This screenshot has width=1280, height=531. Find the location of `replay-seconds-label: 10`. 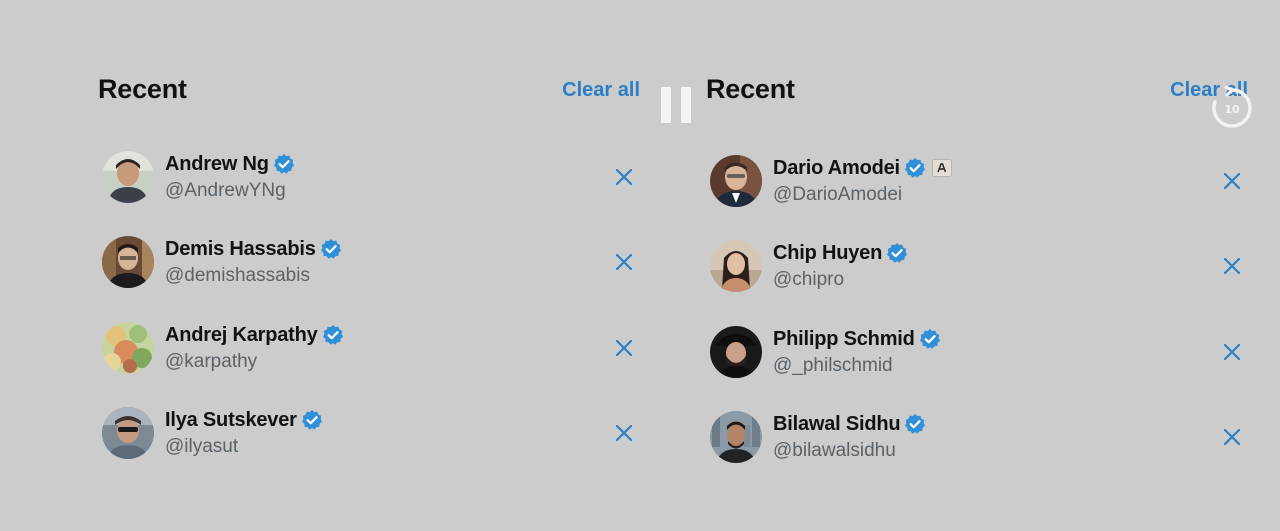

replay-seconds-label: 10 is located at coordinates (1232, 109).